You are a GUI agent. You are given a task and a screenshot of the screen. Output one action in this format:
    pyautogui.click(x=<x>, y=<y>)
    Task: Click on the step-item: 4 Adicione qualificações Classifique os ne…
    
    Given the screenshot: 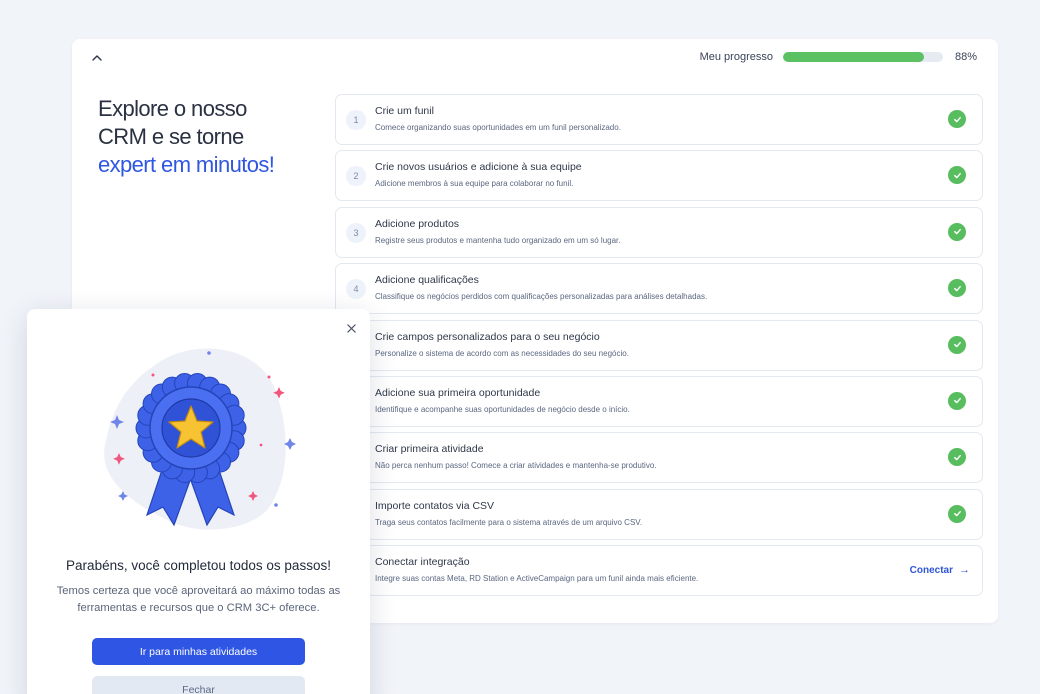 What is the action you would take?
    pyautogui.click(x=659, y=289)
    